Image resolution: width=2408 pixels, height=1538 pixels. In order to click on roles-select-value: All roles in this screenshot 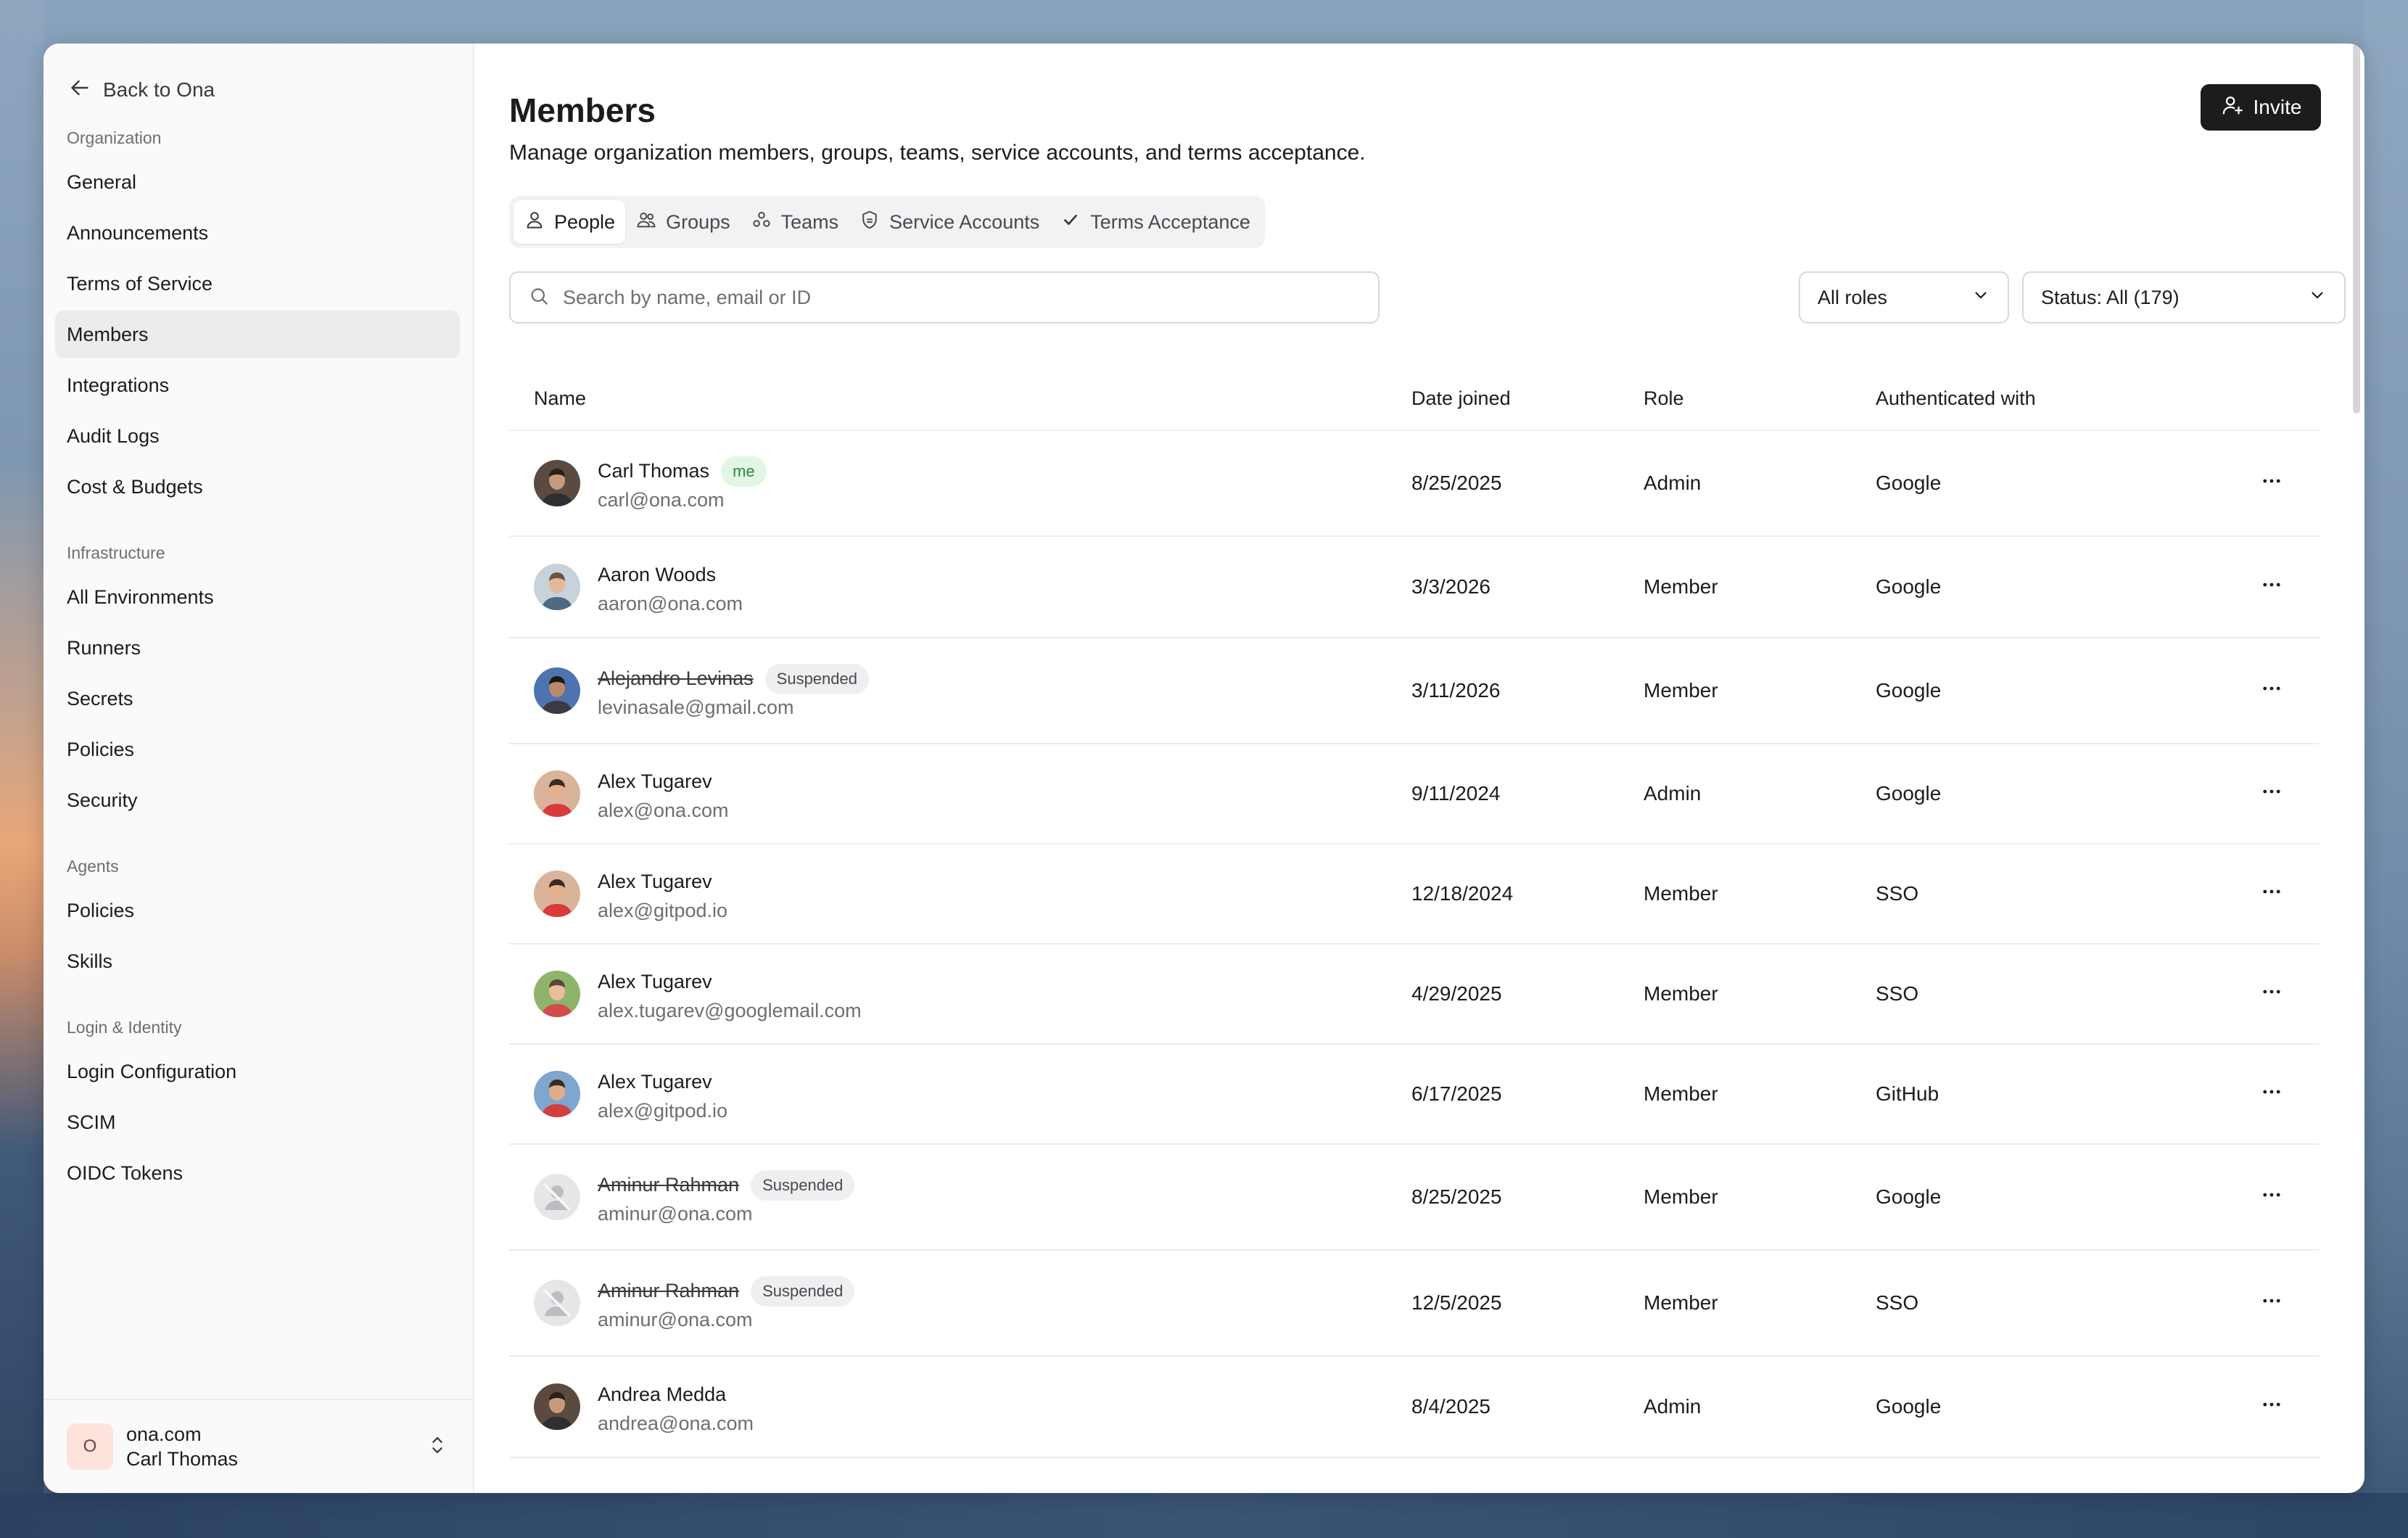, I will do `click(1853, 297)`.